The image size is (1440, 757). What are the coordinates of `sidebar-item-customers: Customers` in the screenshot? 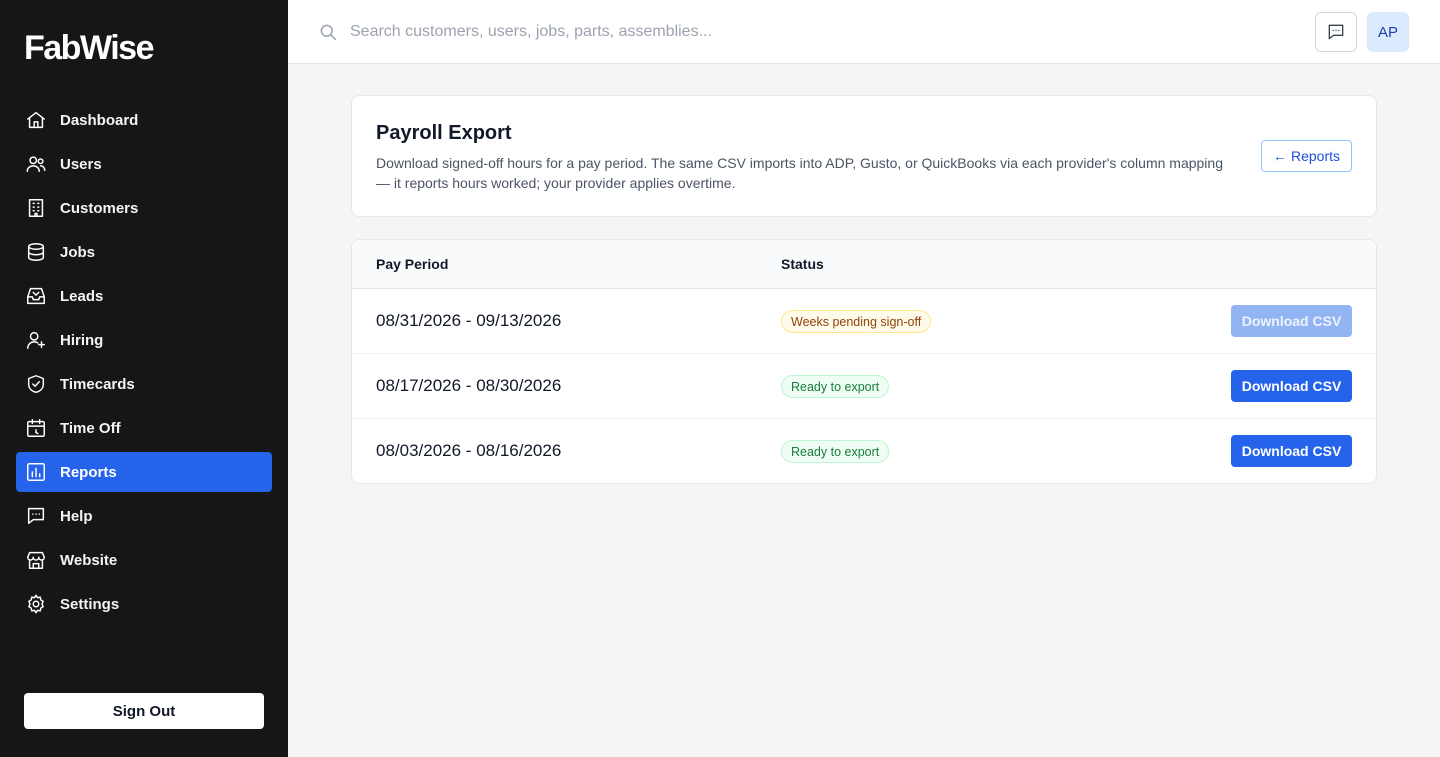 It's located at (144, 208).